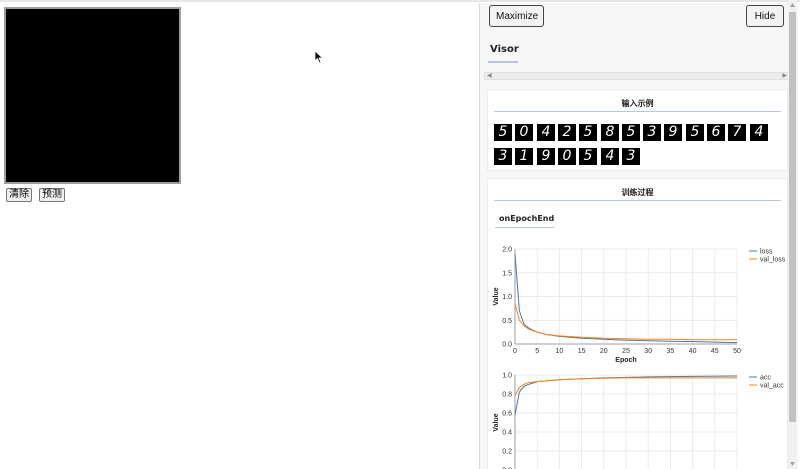  Describe the element at coordinates (648, 351) in the screenshot. I see `x-tick-label: 30` at that location.